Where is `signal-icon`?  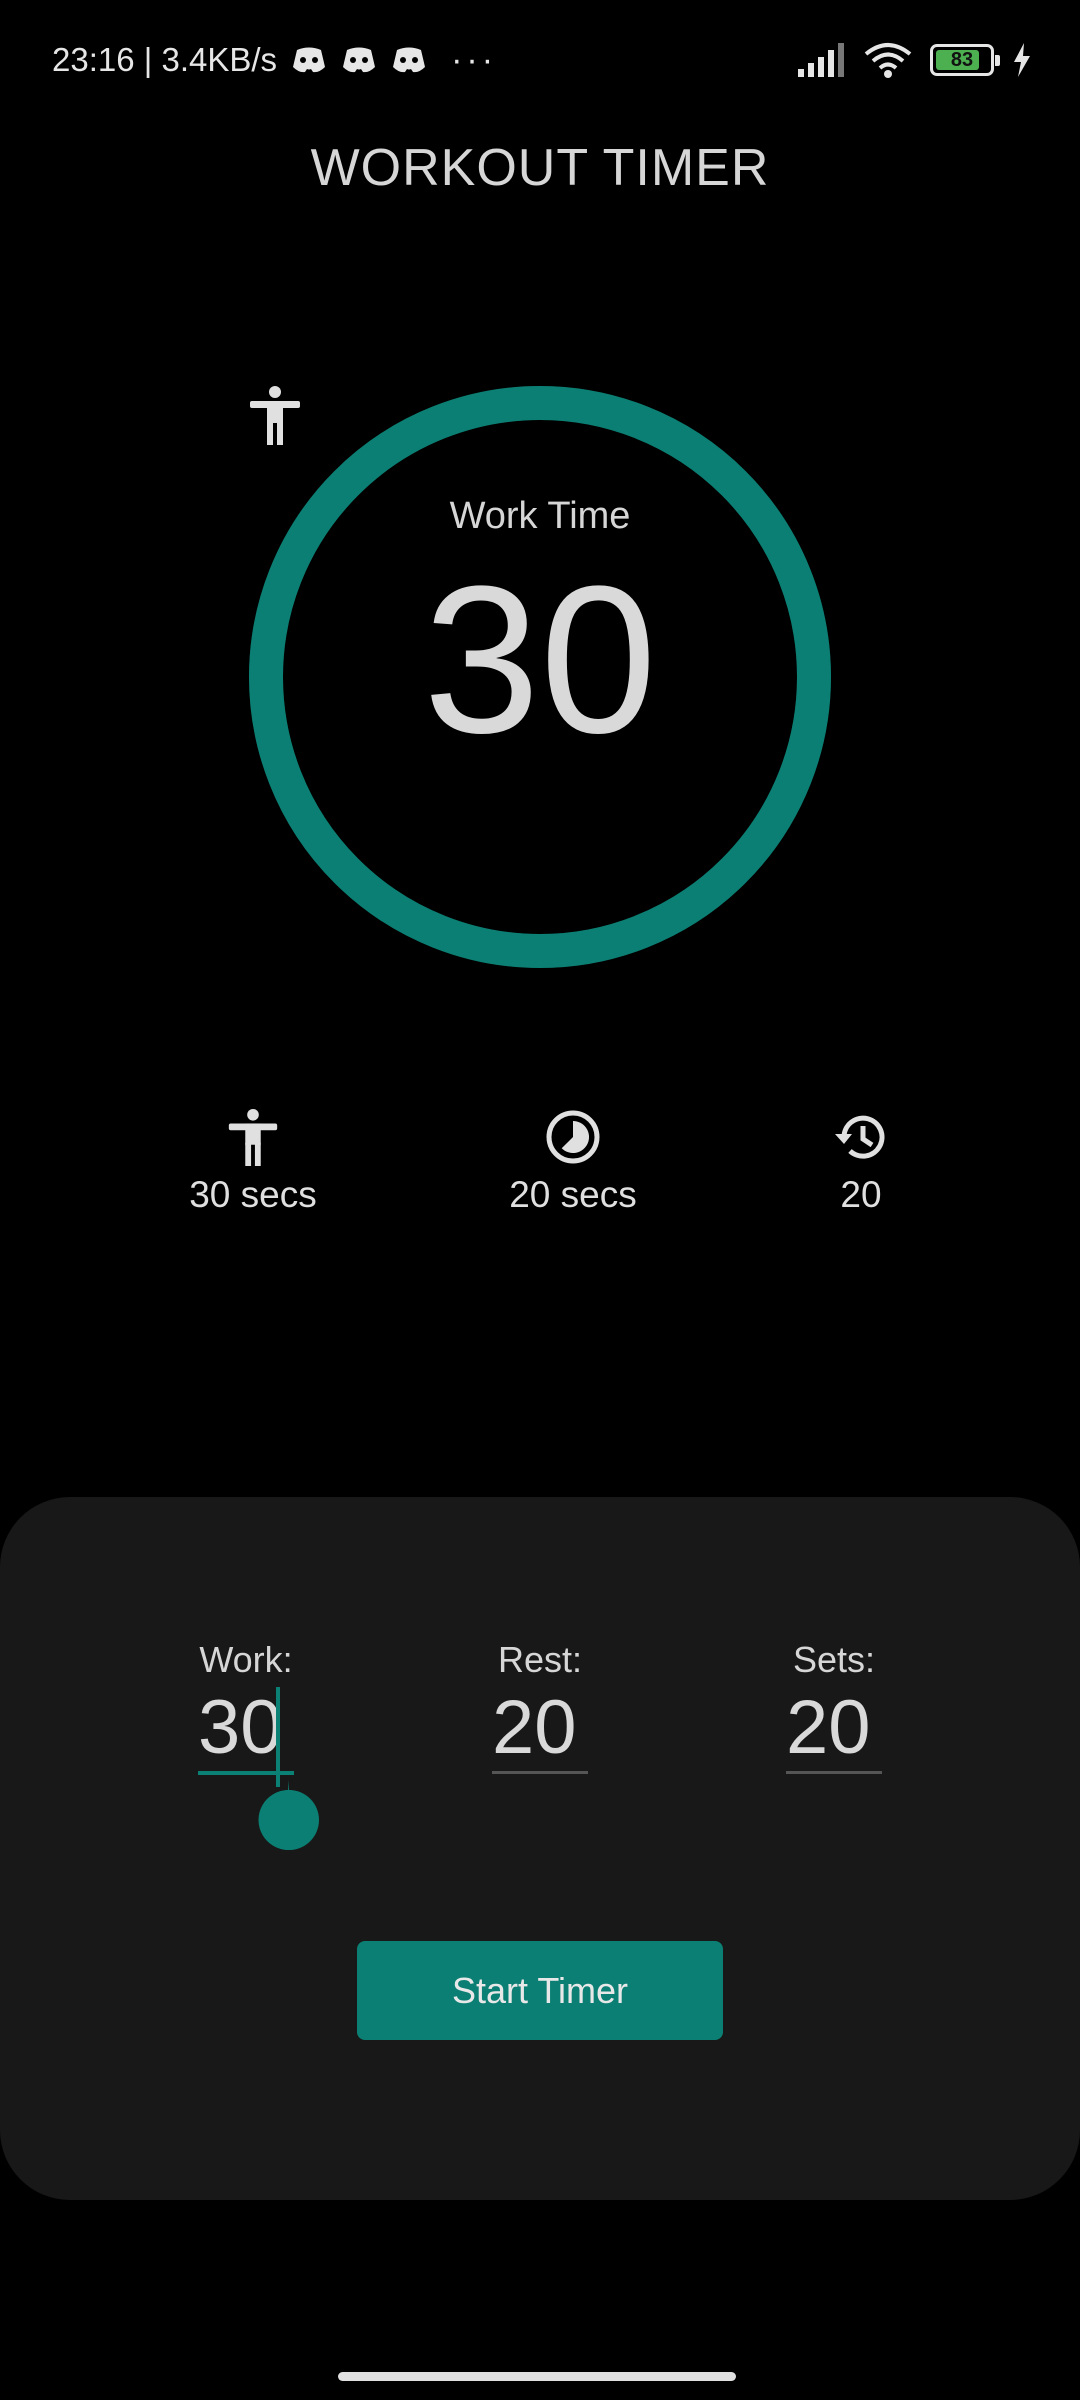
signal-icon is located at coordinates (821, 60).